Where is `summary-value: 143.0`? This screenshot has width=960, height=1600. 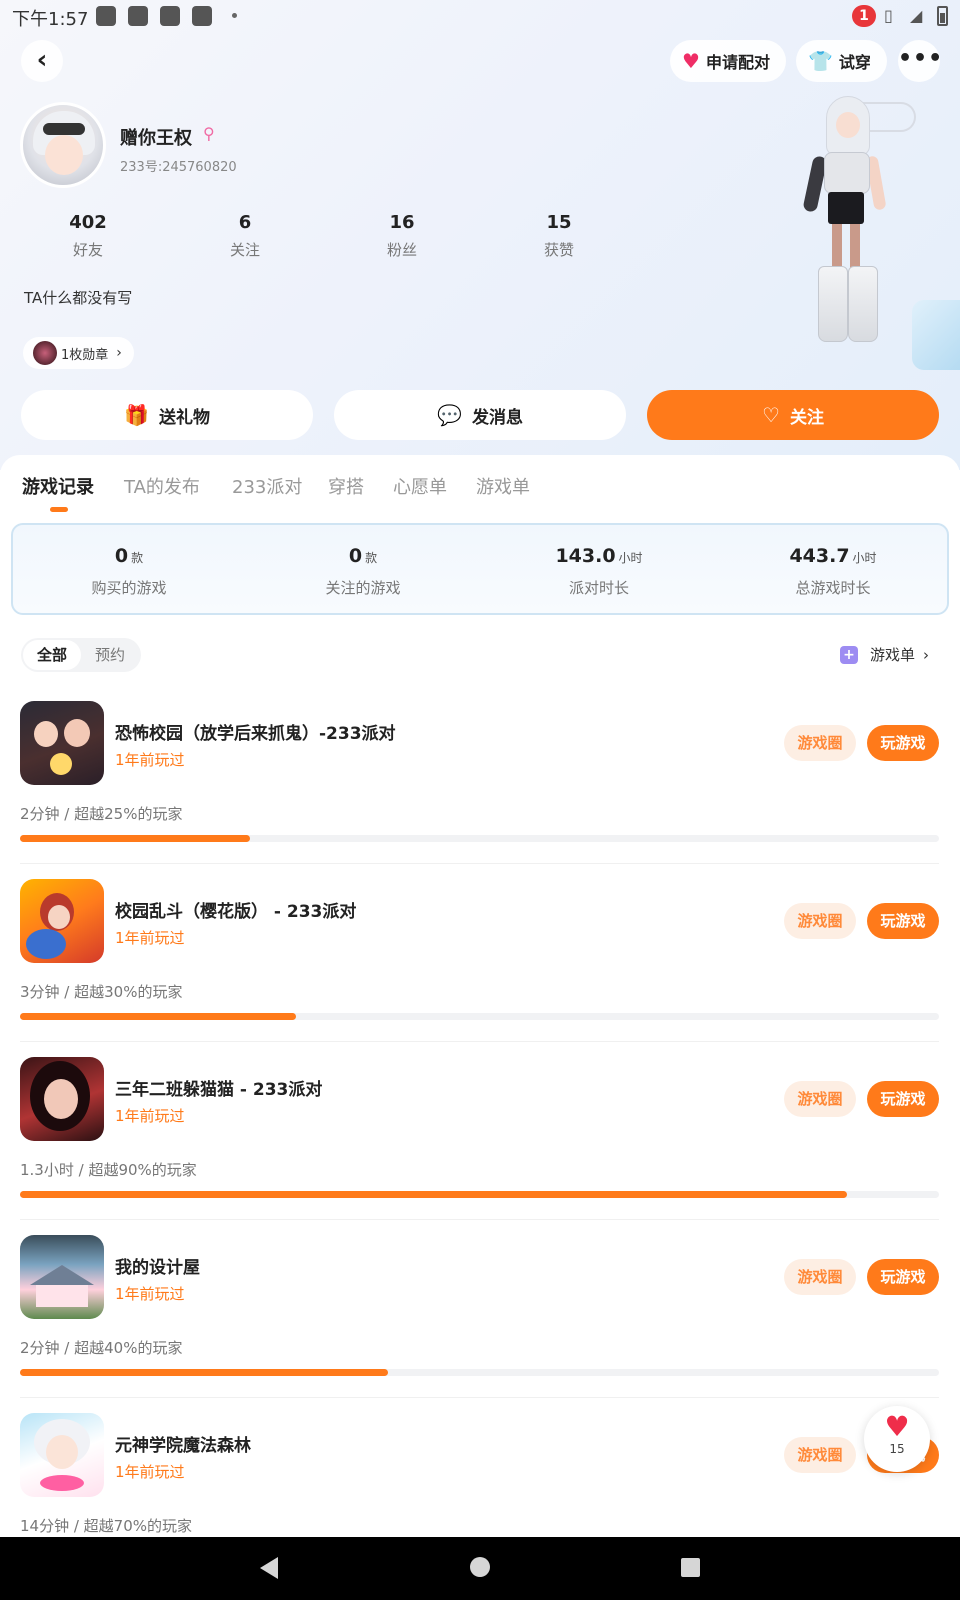
summary-value: 143.0 is located at coordinates (585, 556).